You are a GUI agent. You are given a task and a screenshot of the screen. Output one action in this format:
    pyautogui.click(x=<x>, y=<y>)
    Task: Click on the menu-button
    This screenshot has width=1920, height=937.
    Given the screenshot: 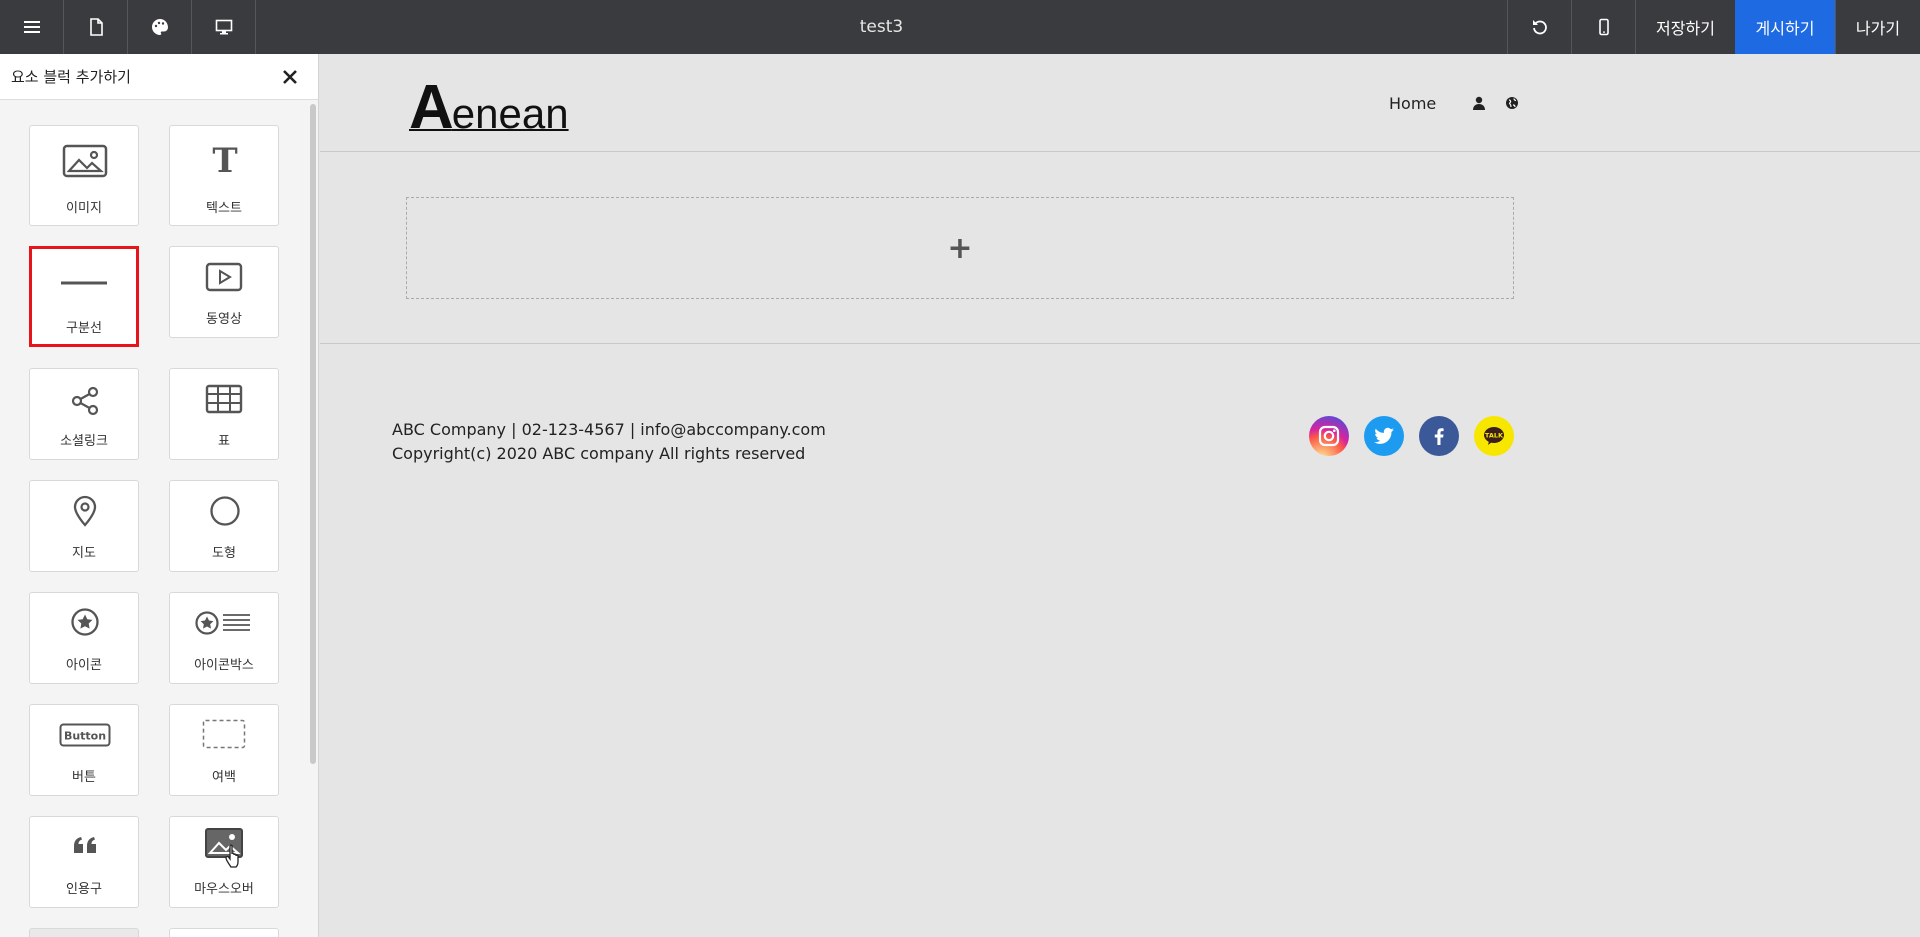 What is the action you would take?
    pyautogui.click(x=32, y=27)
    